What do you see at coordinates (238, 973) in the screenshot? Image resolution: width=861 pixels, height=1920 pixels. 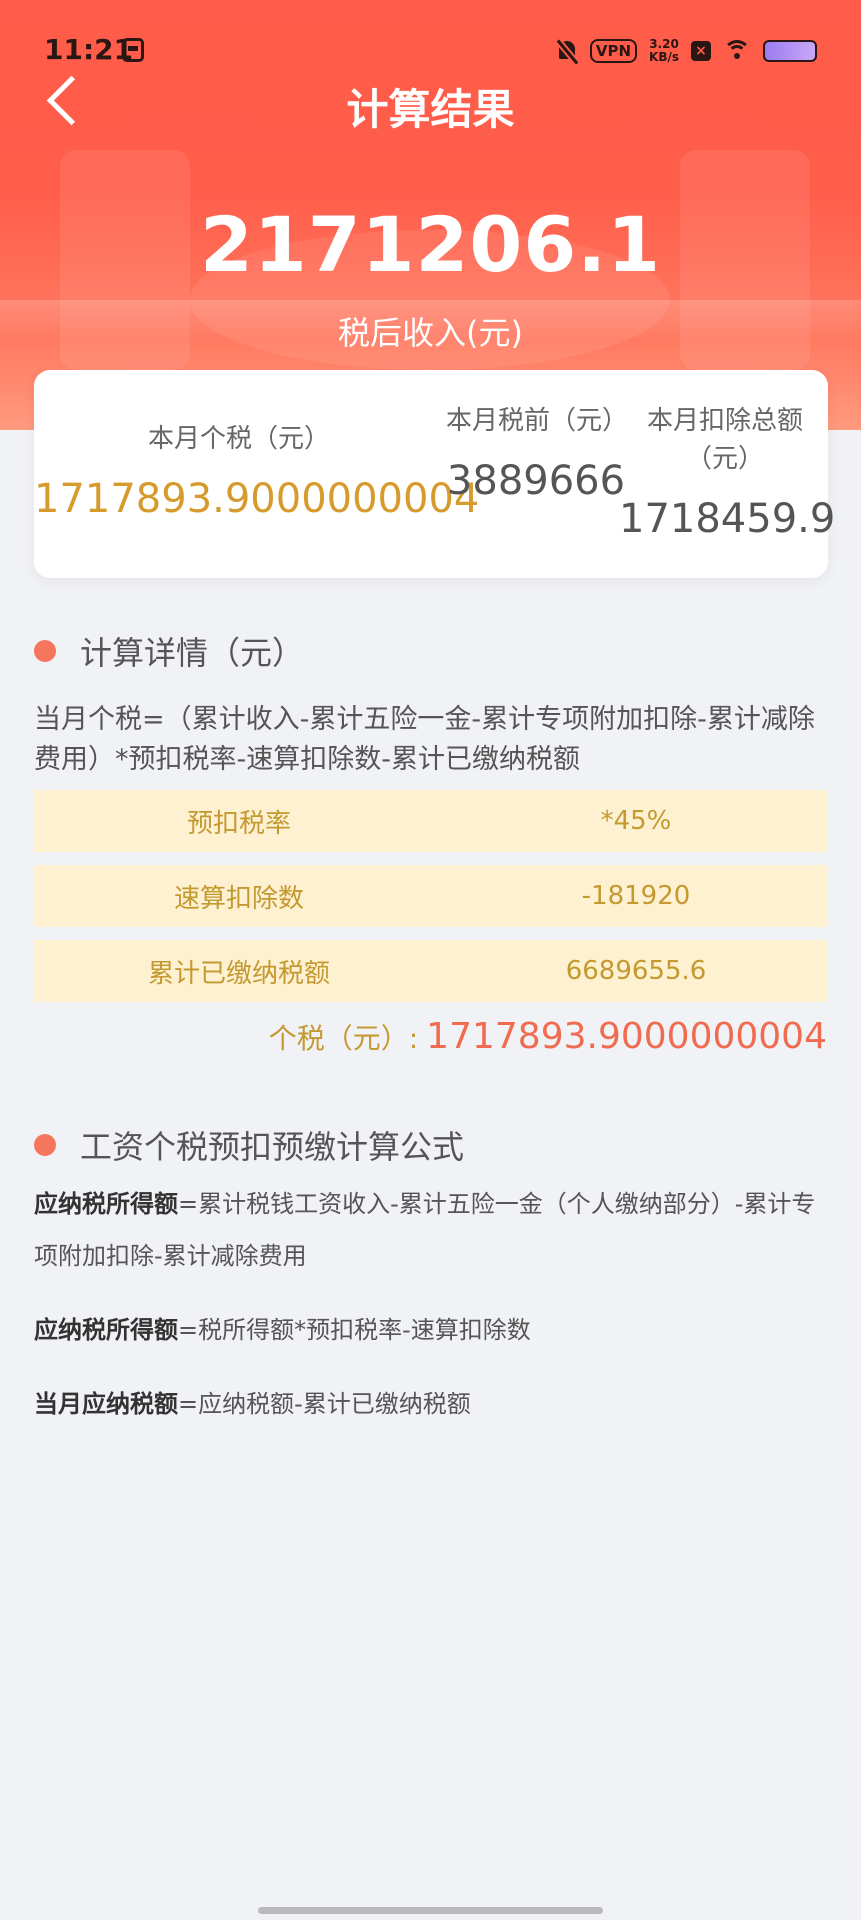 I see `row-label: 累计已缴纳税额` at bounding box center [238, 973].